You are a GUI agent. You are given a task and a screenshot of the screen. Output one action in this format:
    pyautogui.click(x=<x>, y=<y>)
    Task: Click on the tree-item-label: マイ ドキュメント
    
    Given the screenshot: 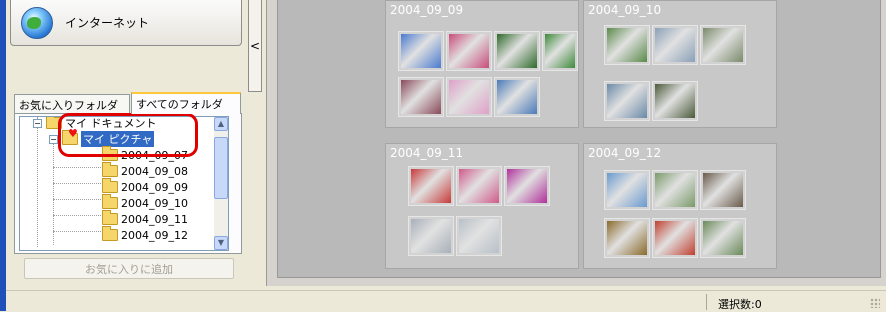 What is the action you would take?
    pyautogui.click(x=111, y=123)
    